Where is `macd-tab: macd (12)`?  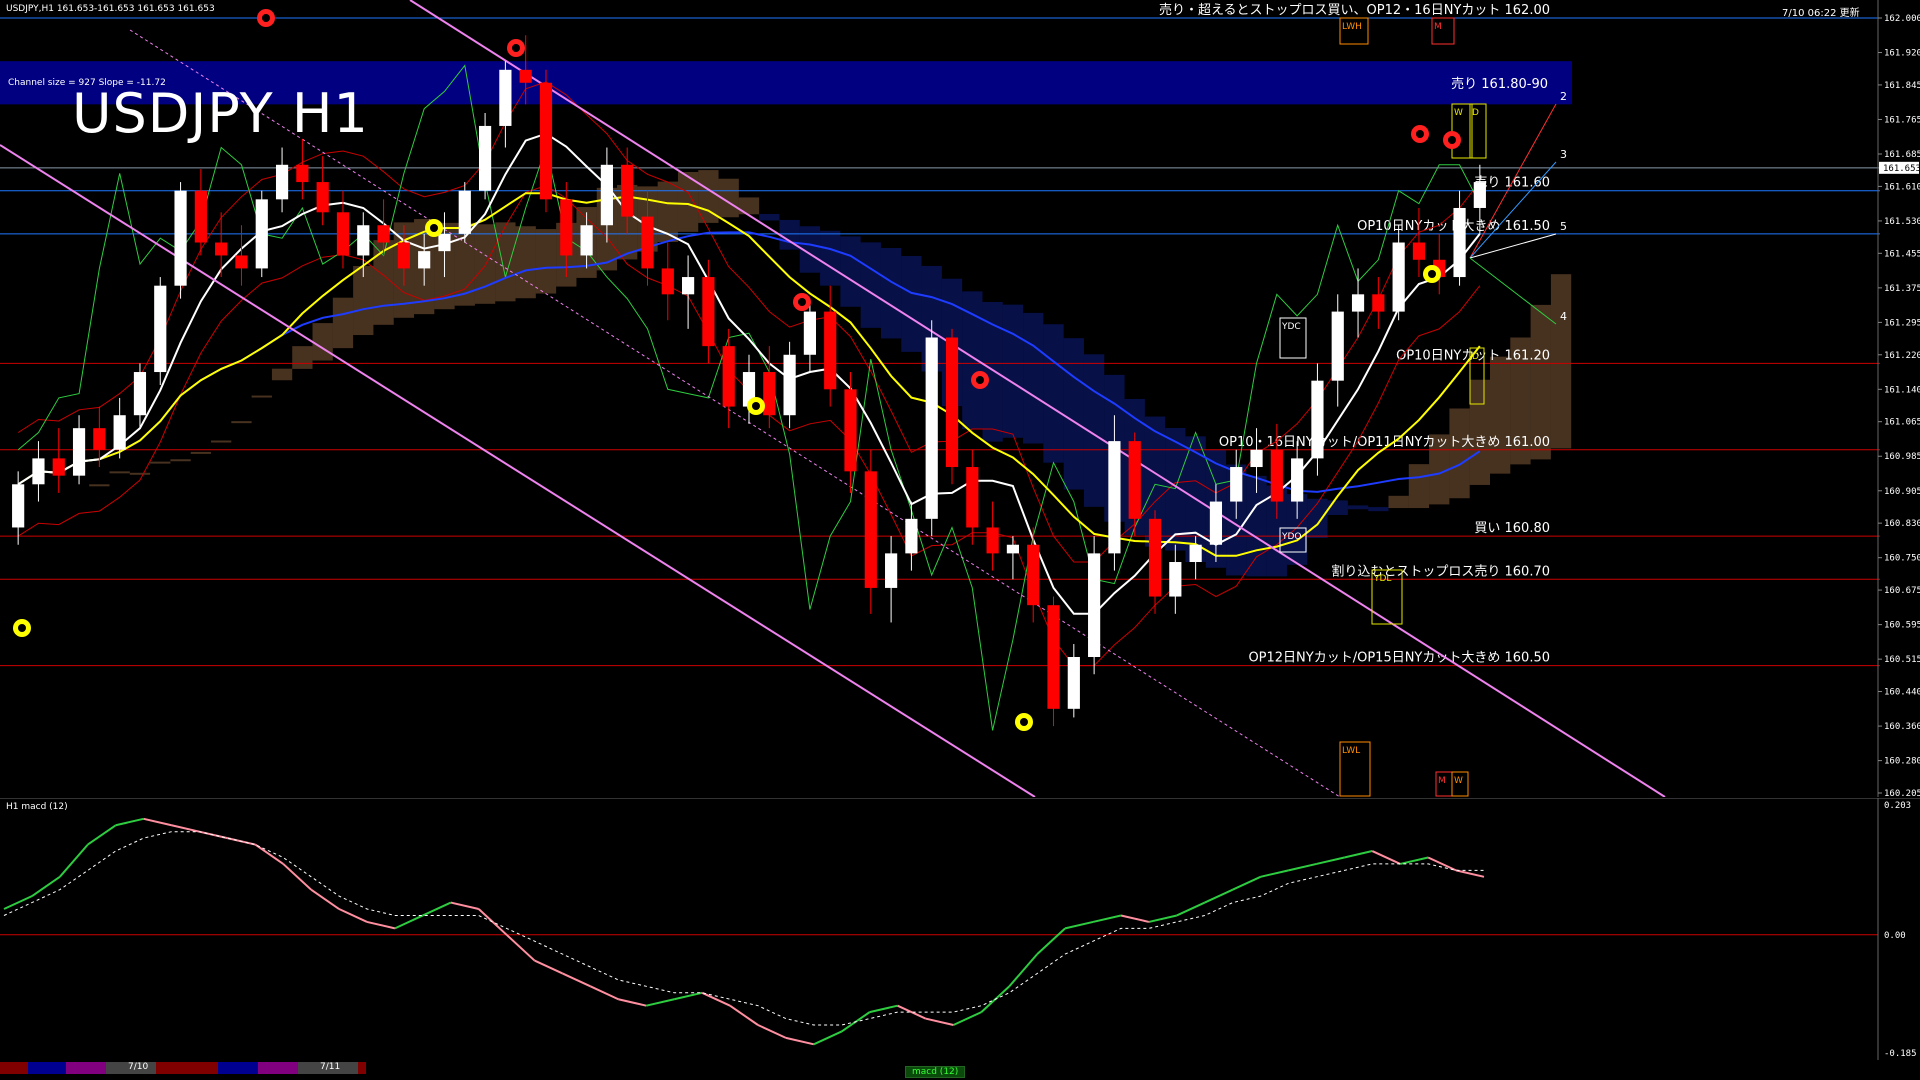
macd-tab: macd (12) is located at coordinates (935, 1072).